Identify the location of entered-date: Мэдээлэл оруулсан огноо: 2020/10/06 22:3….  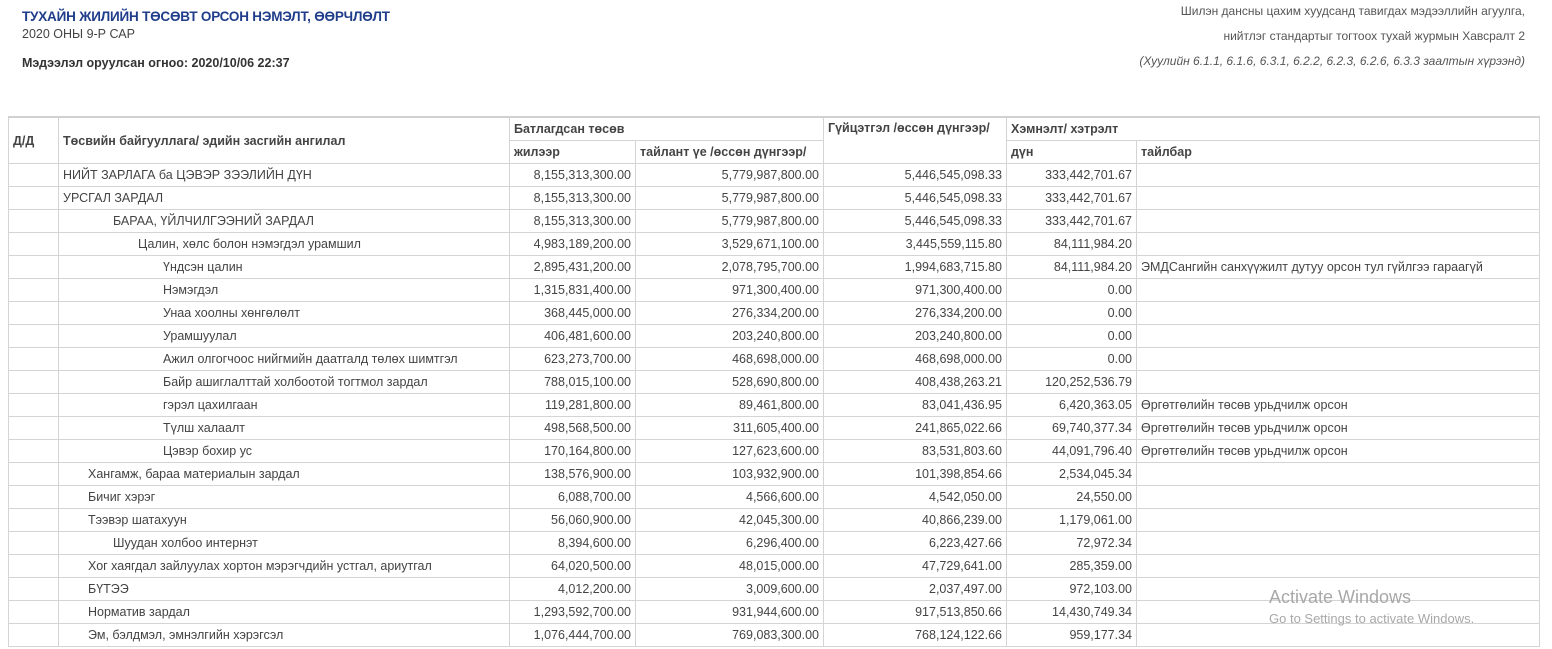
(156, 63).